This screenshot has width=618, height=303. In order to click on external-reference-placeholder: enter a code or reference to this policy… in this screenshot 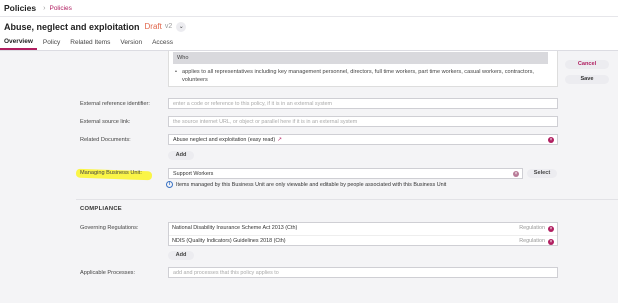, I will do `click(252, 104)`.